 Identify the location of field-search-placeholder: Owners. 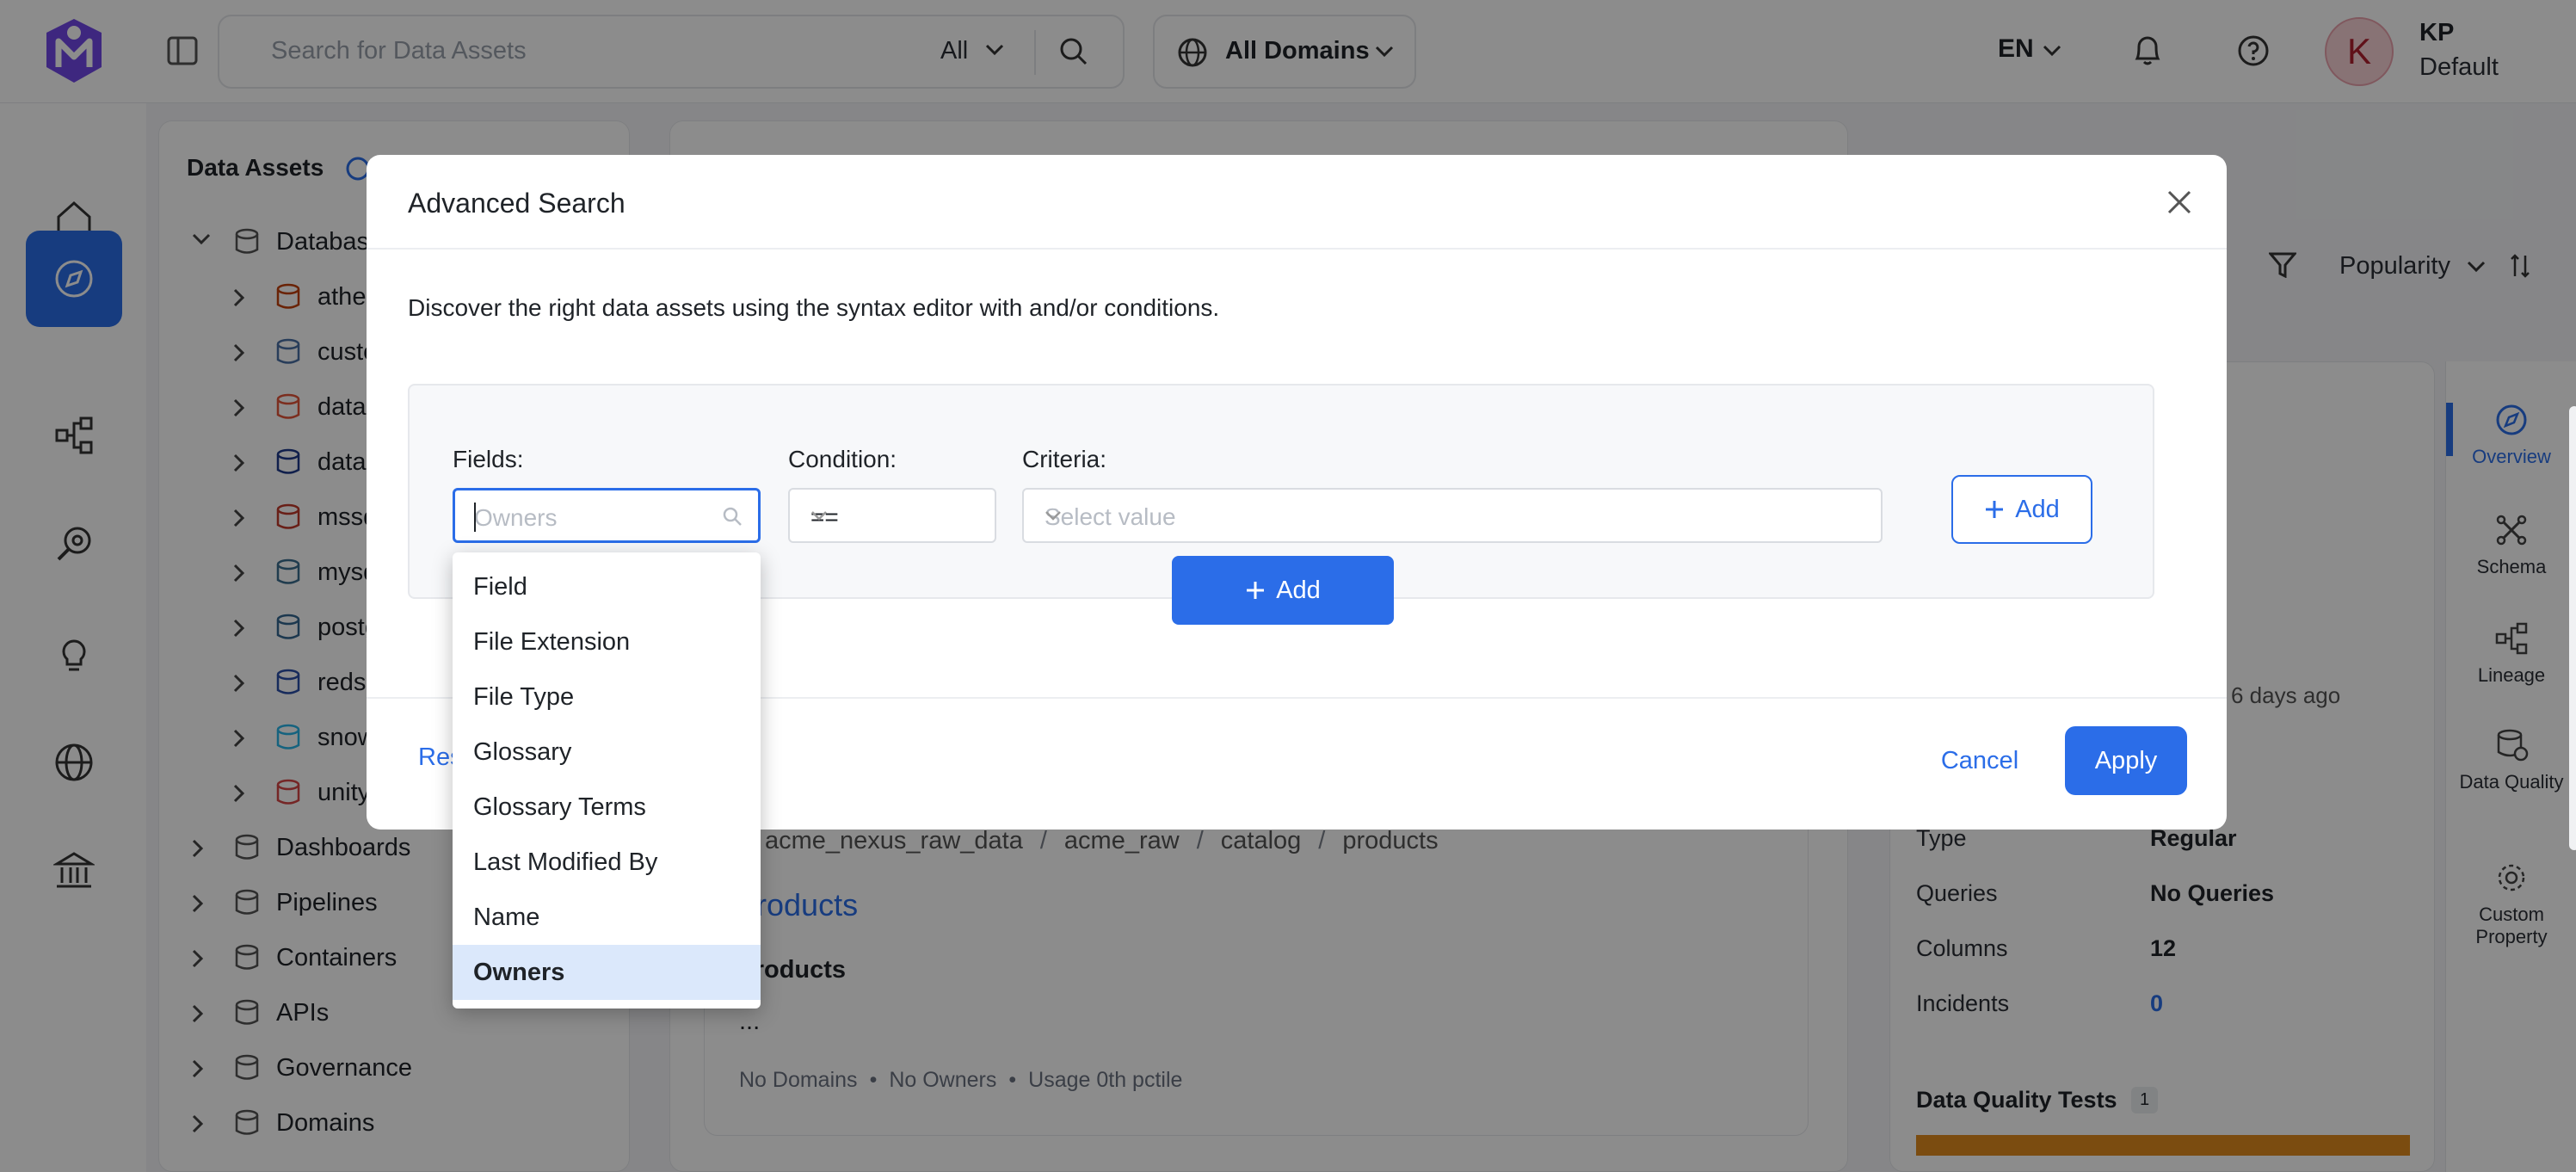
(516, 517).